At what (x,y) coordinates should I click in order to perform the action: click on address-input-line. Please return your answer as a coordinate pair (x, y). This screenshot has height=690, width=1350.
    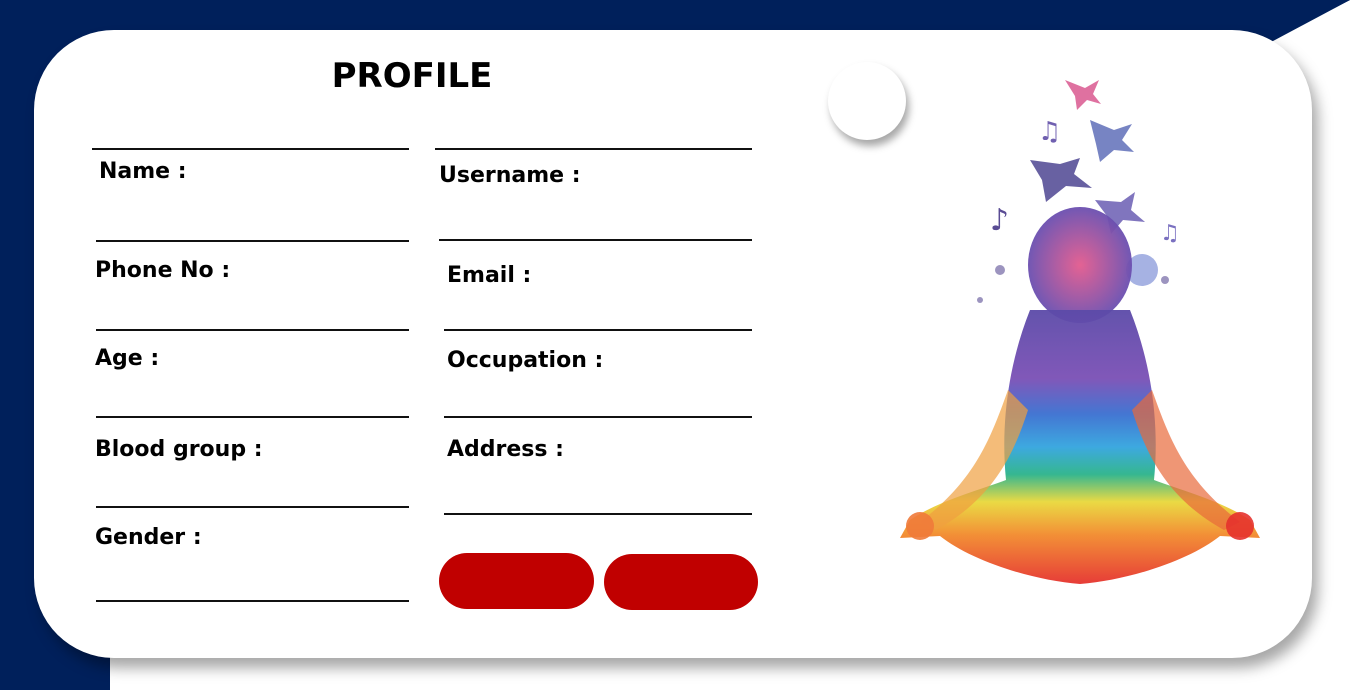
    Looking at the image, I should click on (598, 514).